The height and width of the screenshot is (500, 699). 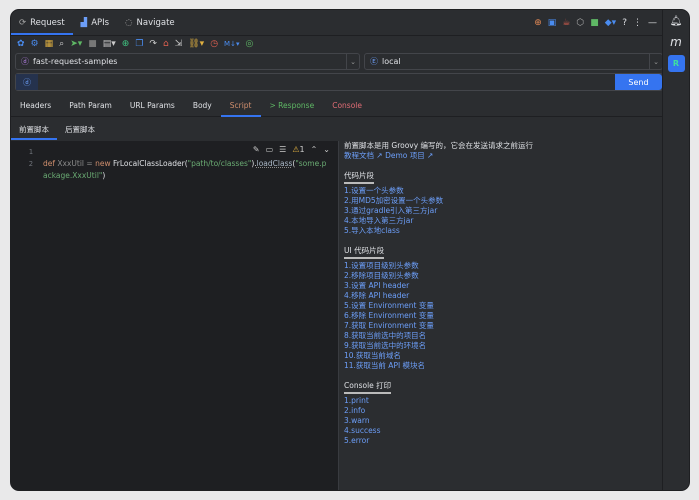 What do you see at coordinates (95, 22) in the screenshot?
I see `tab-apis: ▟ APIs` at bounding box center [95, 22].